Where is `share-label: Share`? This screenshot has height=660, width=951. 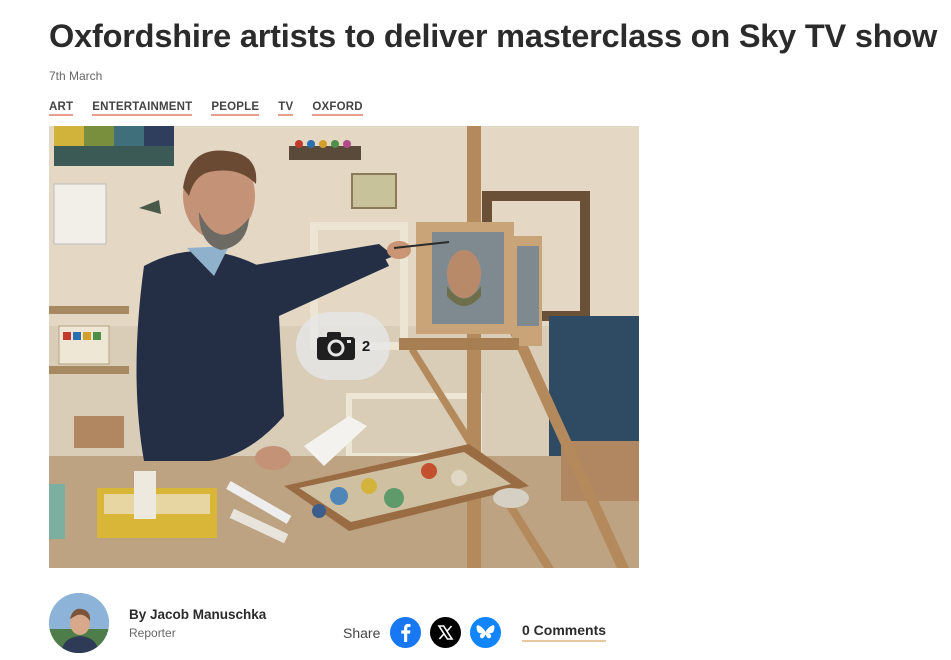 share-label: Share is located at coordinates (362, 632).